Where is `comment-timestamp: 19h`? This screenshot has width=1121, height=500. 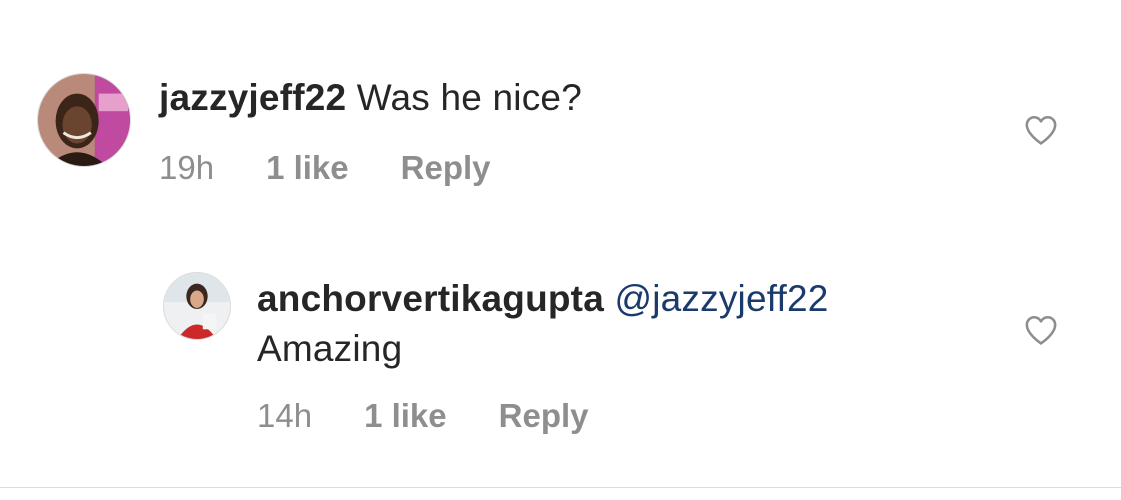
comment-timestamp: 19h is located at coordinates (186, 168).